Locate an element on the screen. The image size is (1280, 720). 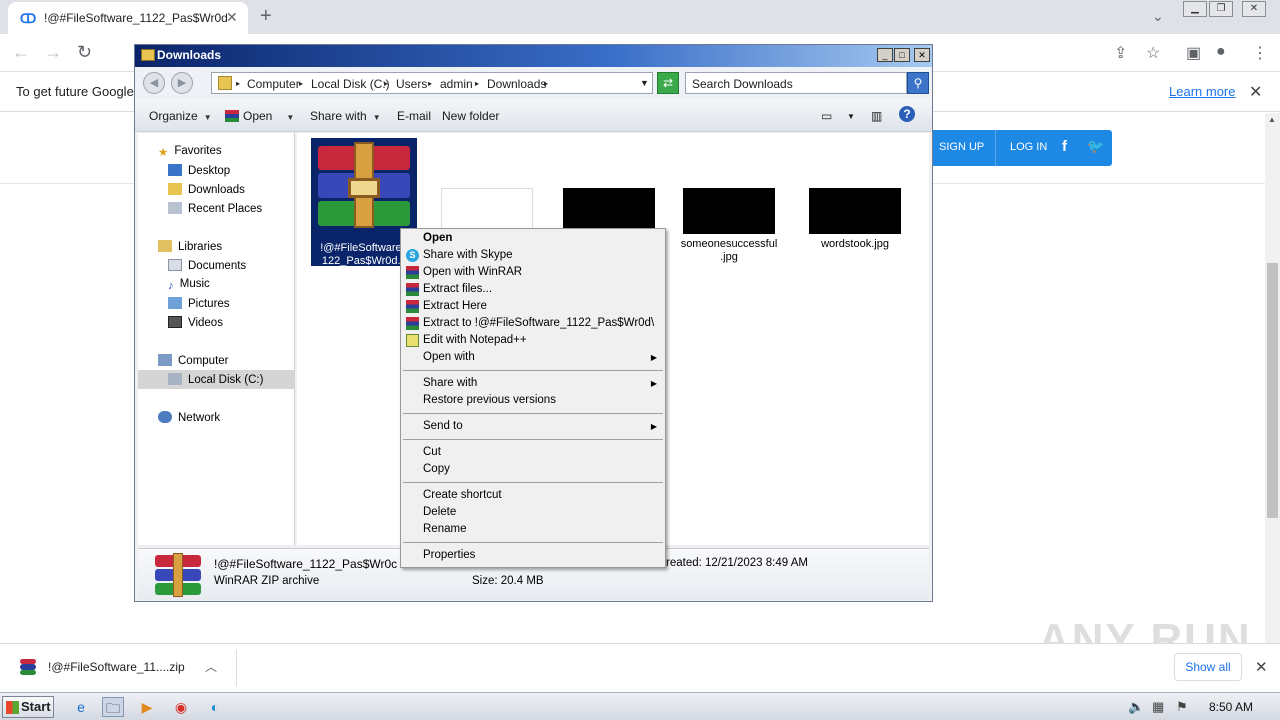
menu-item-rename: Rename is located at coordinates (533, 529).